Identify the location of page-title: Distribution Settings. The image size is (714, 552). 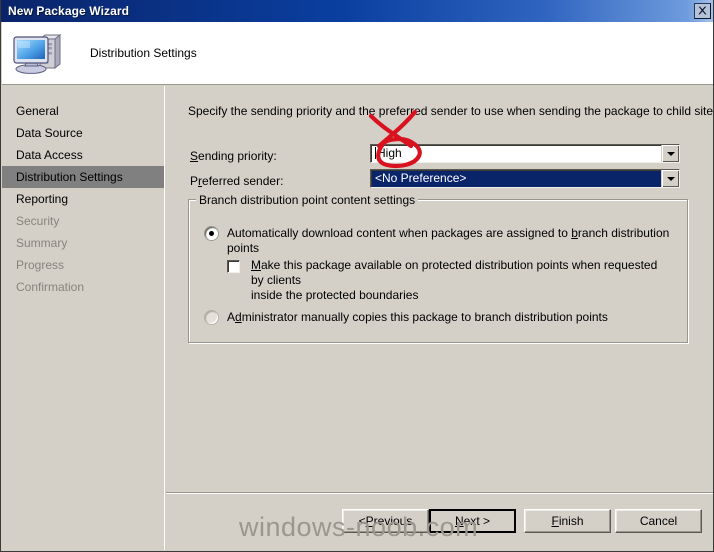
(143, 53).